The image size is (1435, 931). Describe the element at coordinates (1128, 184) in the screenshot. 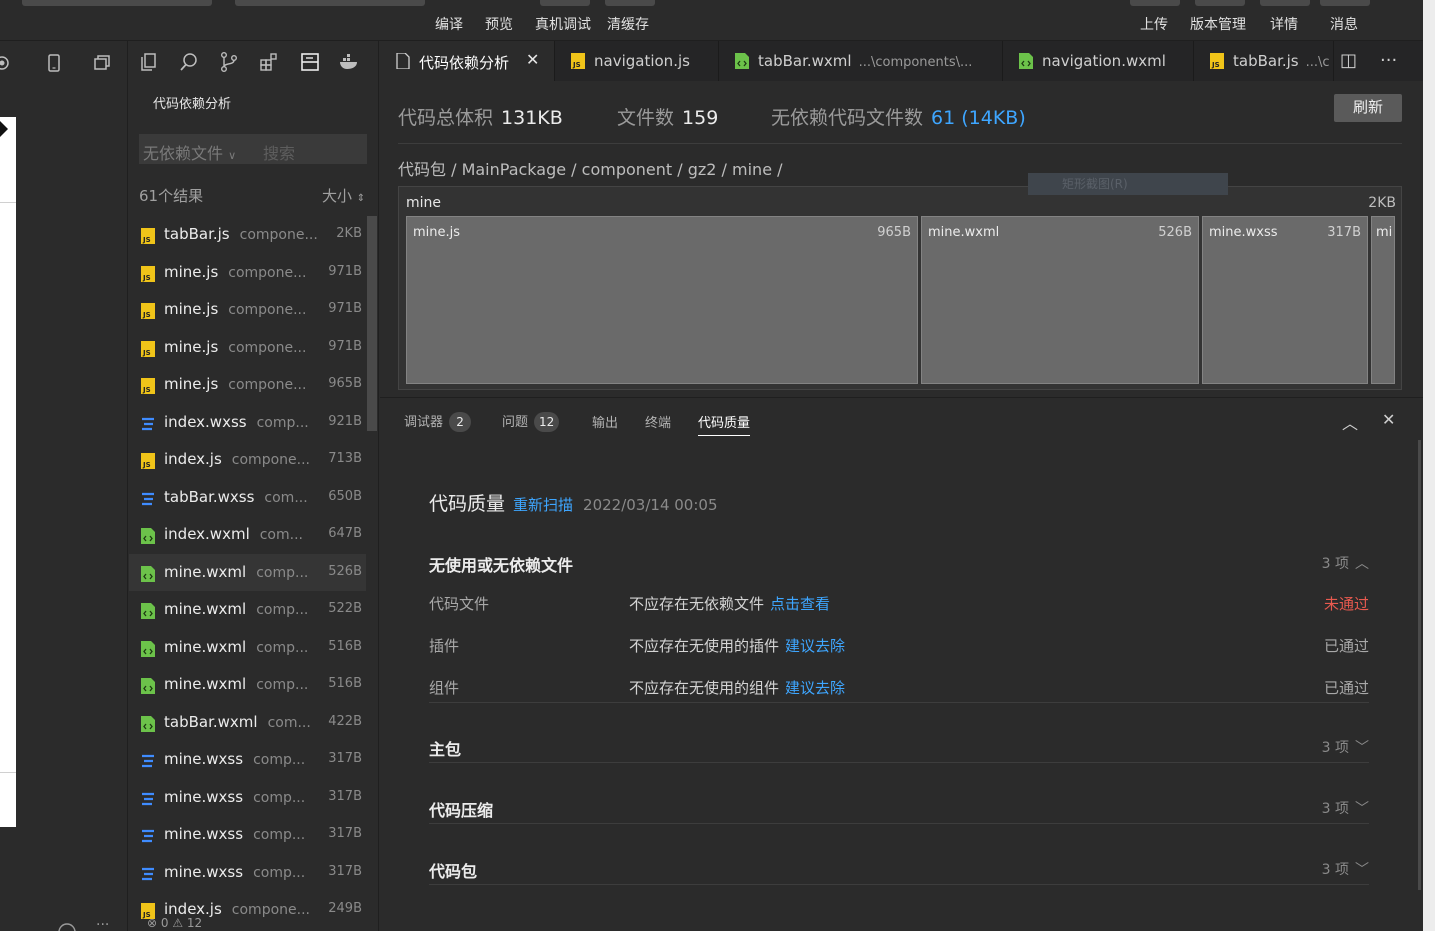

I see `screenshot-tooltip: 矩形截图(R)` at that location.